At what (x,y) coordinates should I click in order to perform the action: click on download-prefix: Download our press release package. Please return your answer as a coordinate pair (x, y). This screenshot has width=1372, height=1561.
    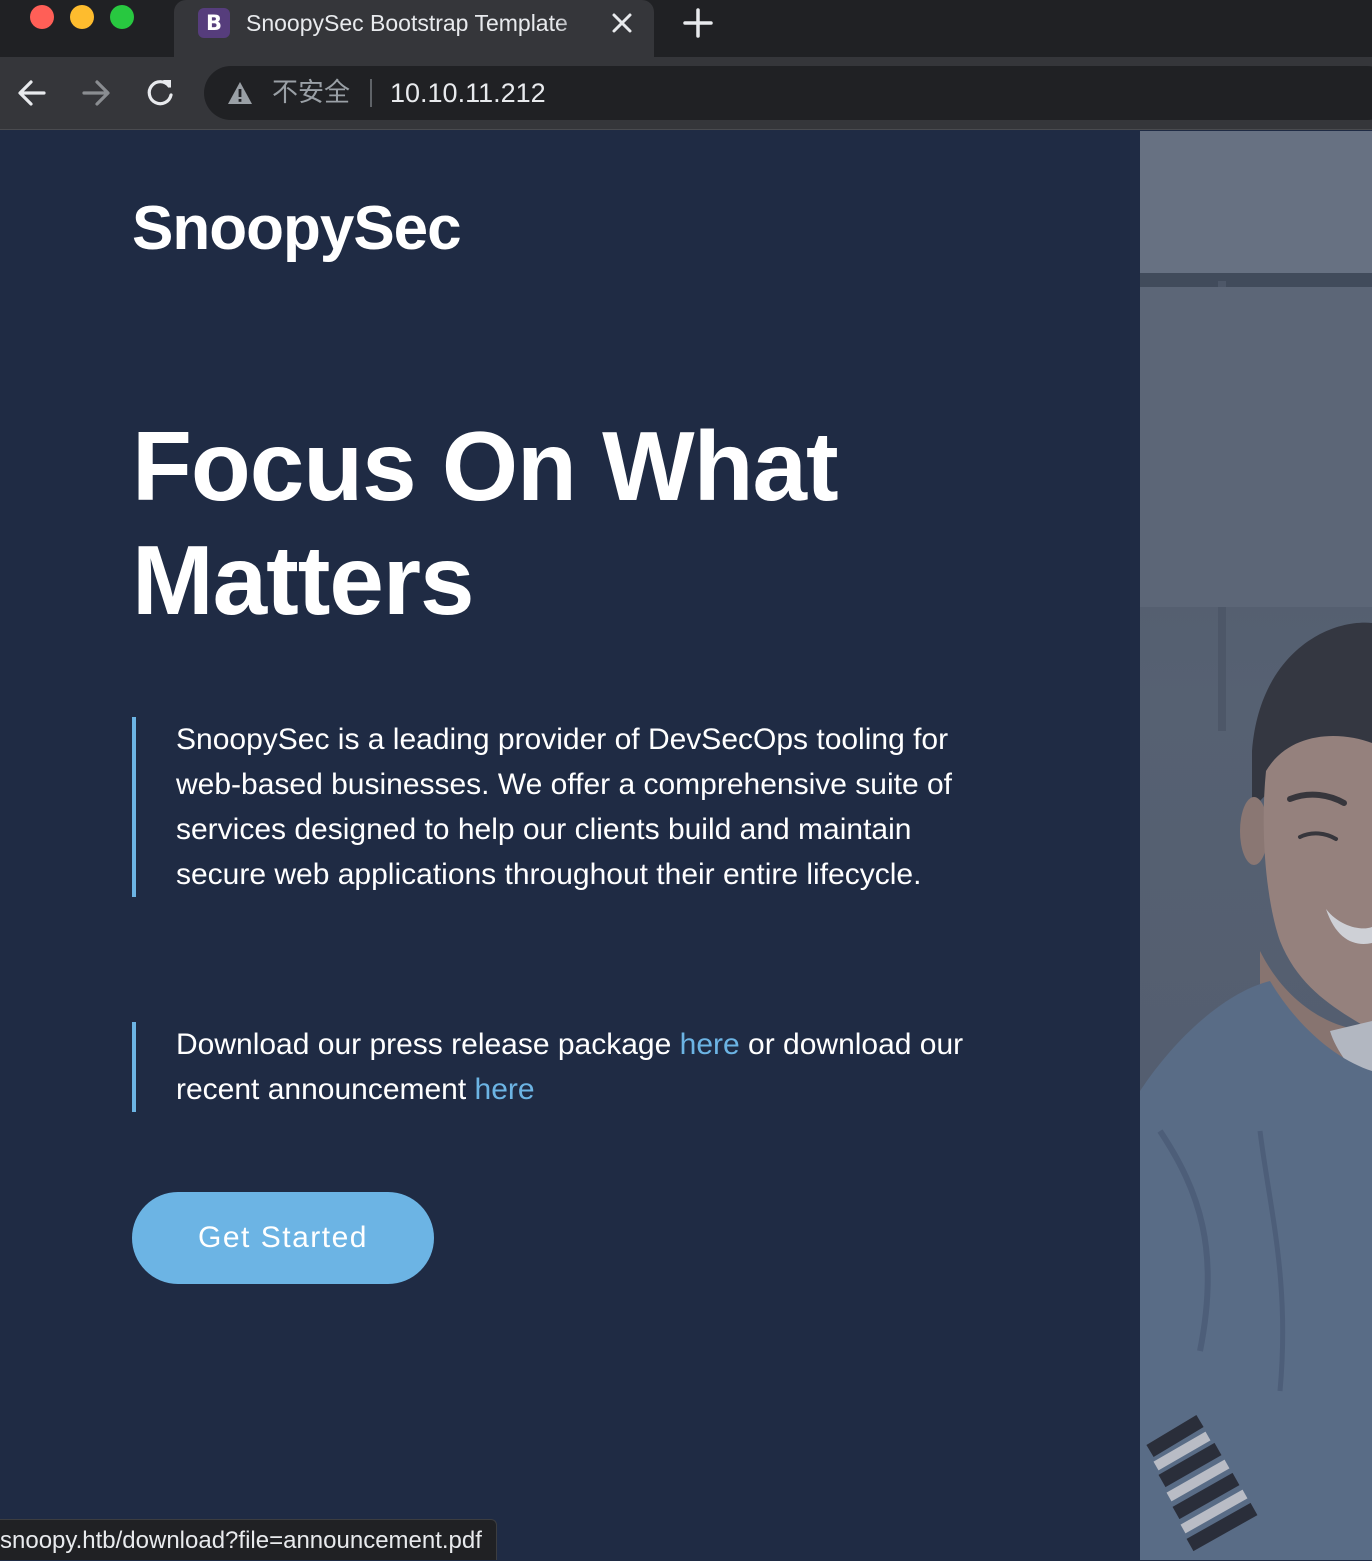
    Looking at the image, I should click on (428, 1044).